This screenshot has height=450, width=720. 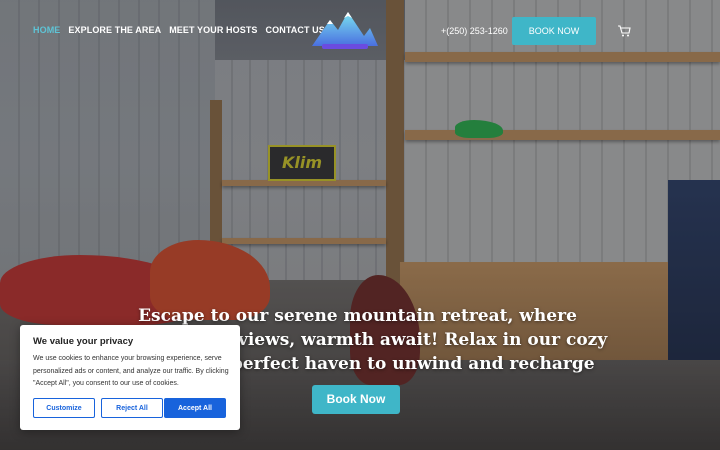 What do you see at coordinates (195, 408) in the screenshot?
I see `accept-all-button: Accept All` at bounding box center [195, 408].